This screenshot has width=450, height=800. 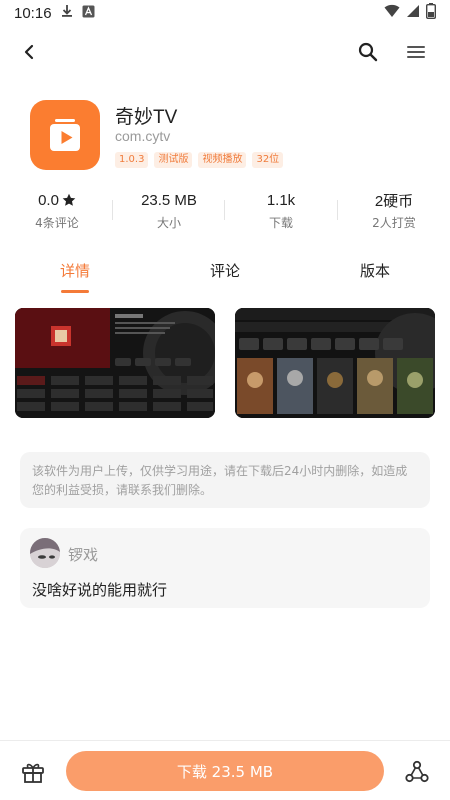 I want to click on tab-details: 详情, so click(x=75, y=270).